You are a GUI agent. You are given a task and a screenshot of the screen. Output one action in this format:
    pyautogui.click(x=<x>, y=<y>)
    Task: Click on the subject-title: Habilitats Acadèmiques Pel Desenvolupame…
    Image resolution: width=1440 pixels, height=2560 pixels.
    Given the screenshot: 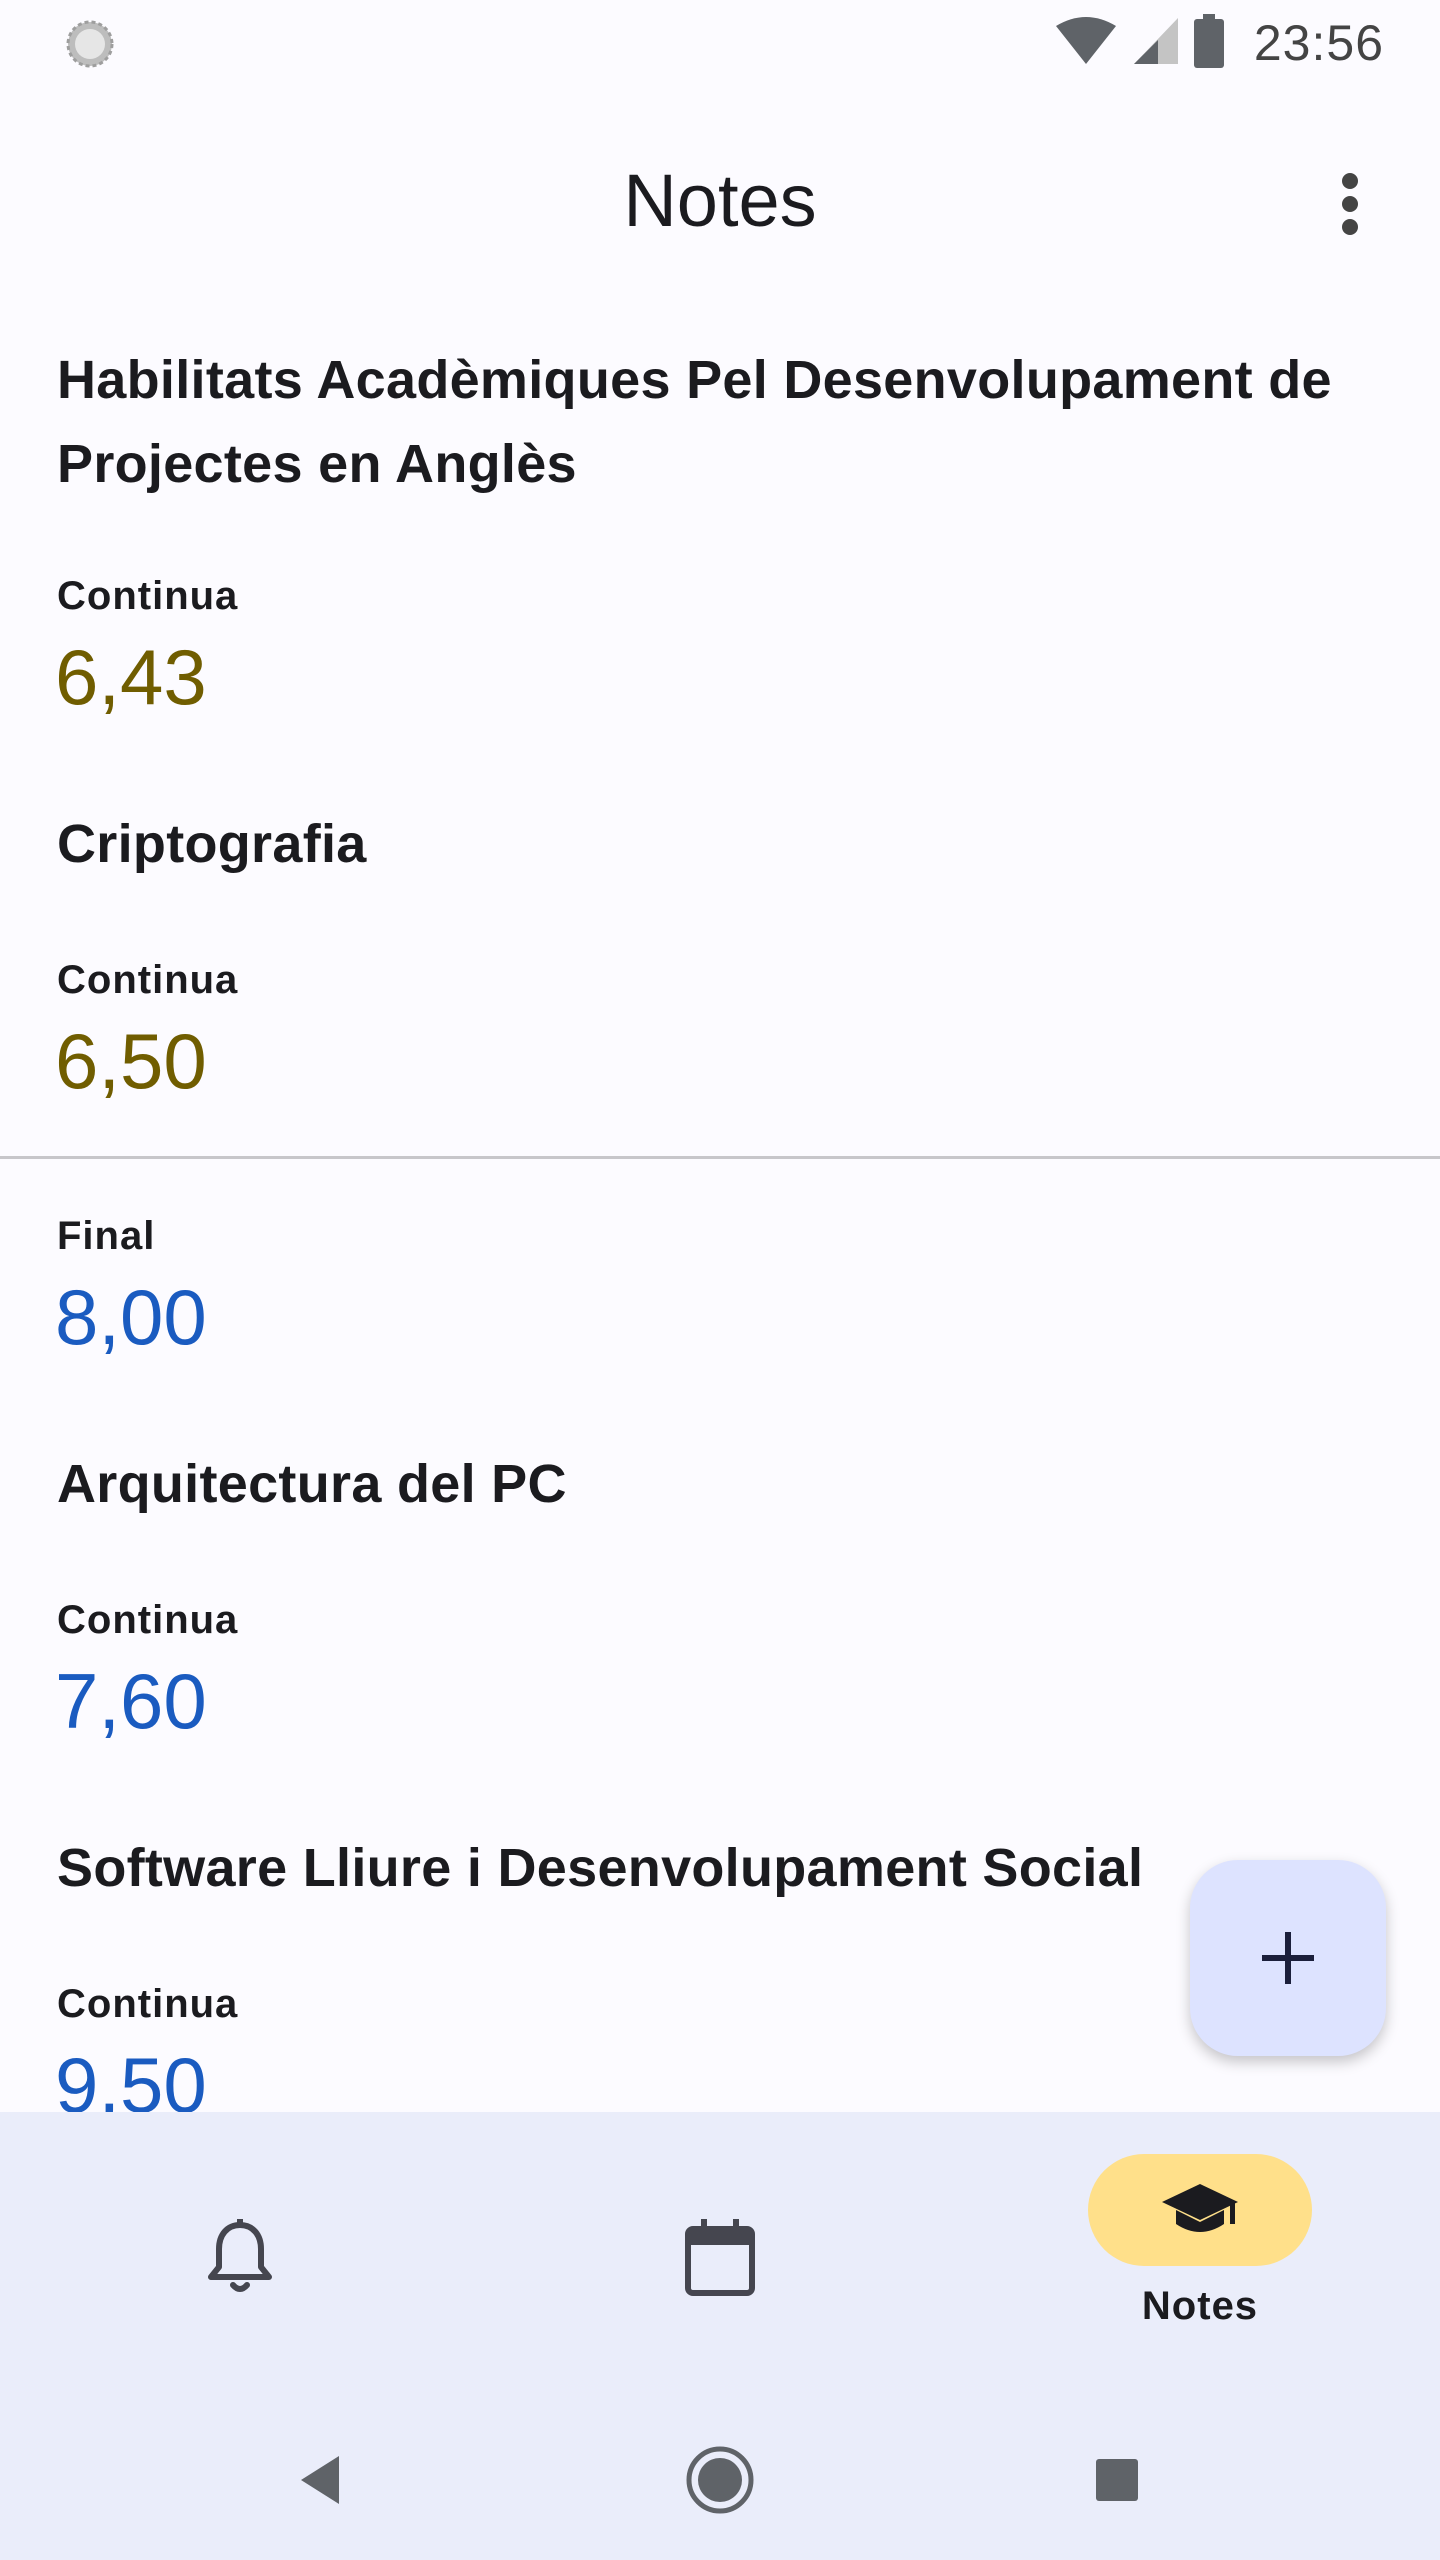 What is the action you would take?
    pyautogui.click(x=694, y=422)
    